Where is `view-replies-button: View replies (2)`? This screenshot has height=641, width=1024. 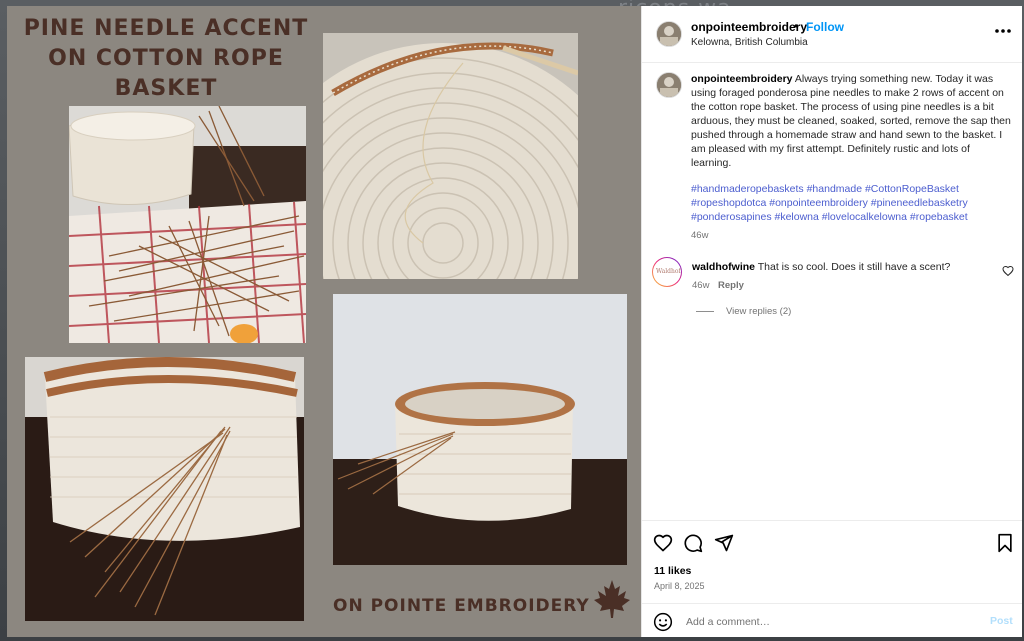
view-replies-button: View replies (2) is located at coordinates (743, 311).